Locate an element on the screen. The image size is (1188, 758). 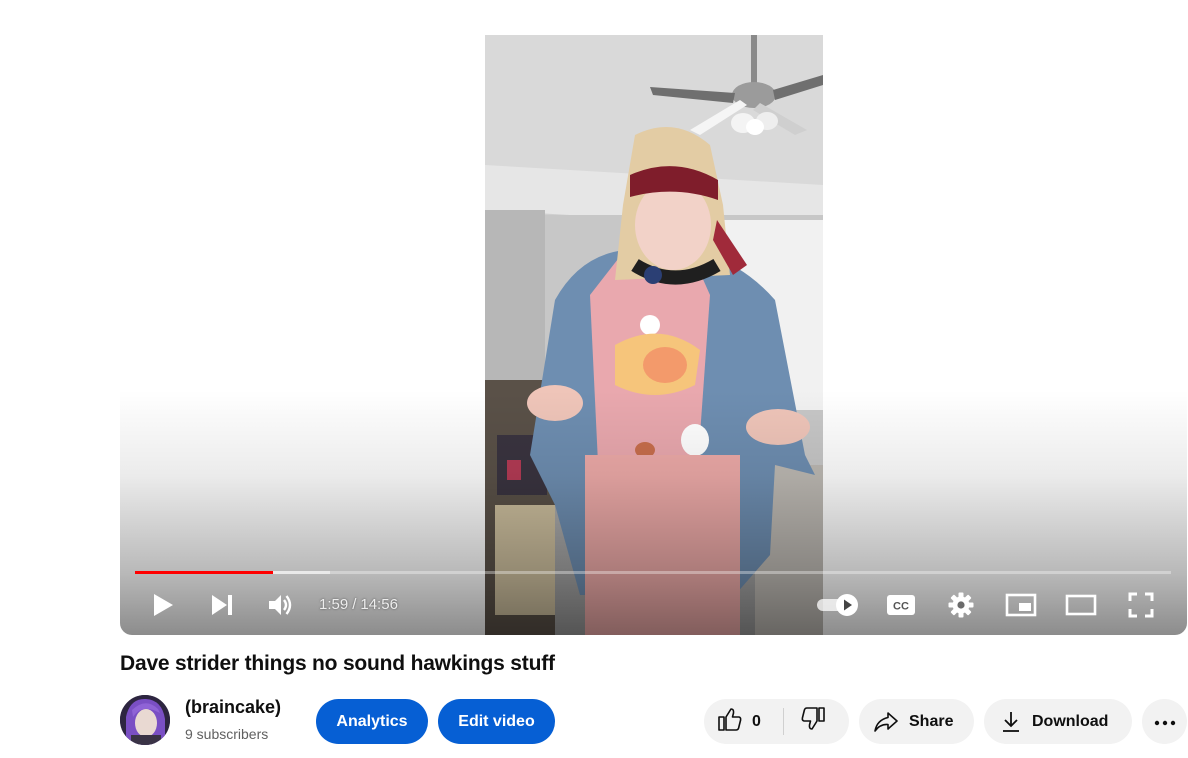
gear-icon is located at coordinates (961, 605).